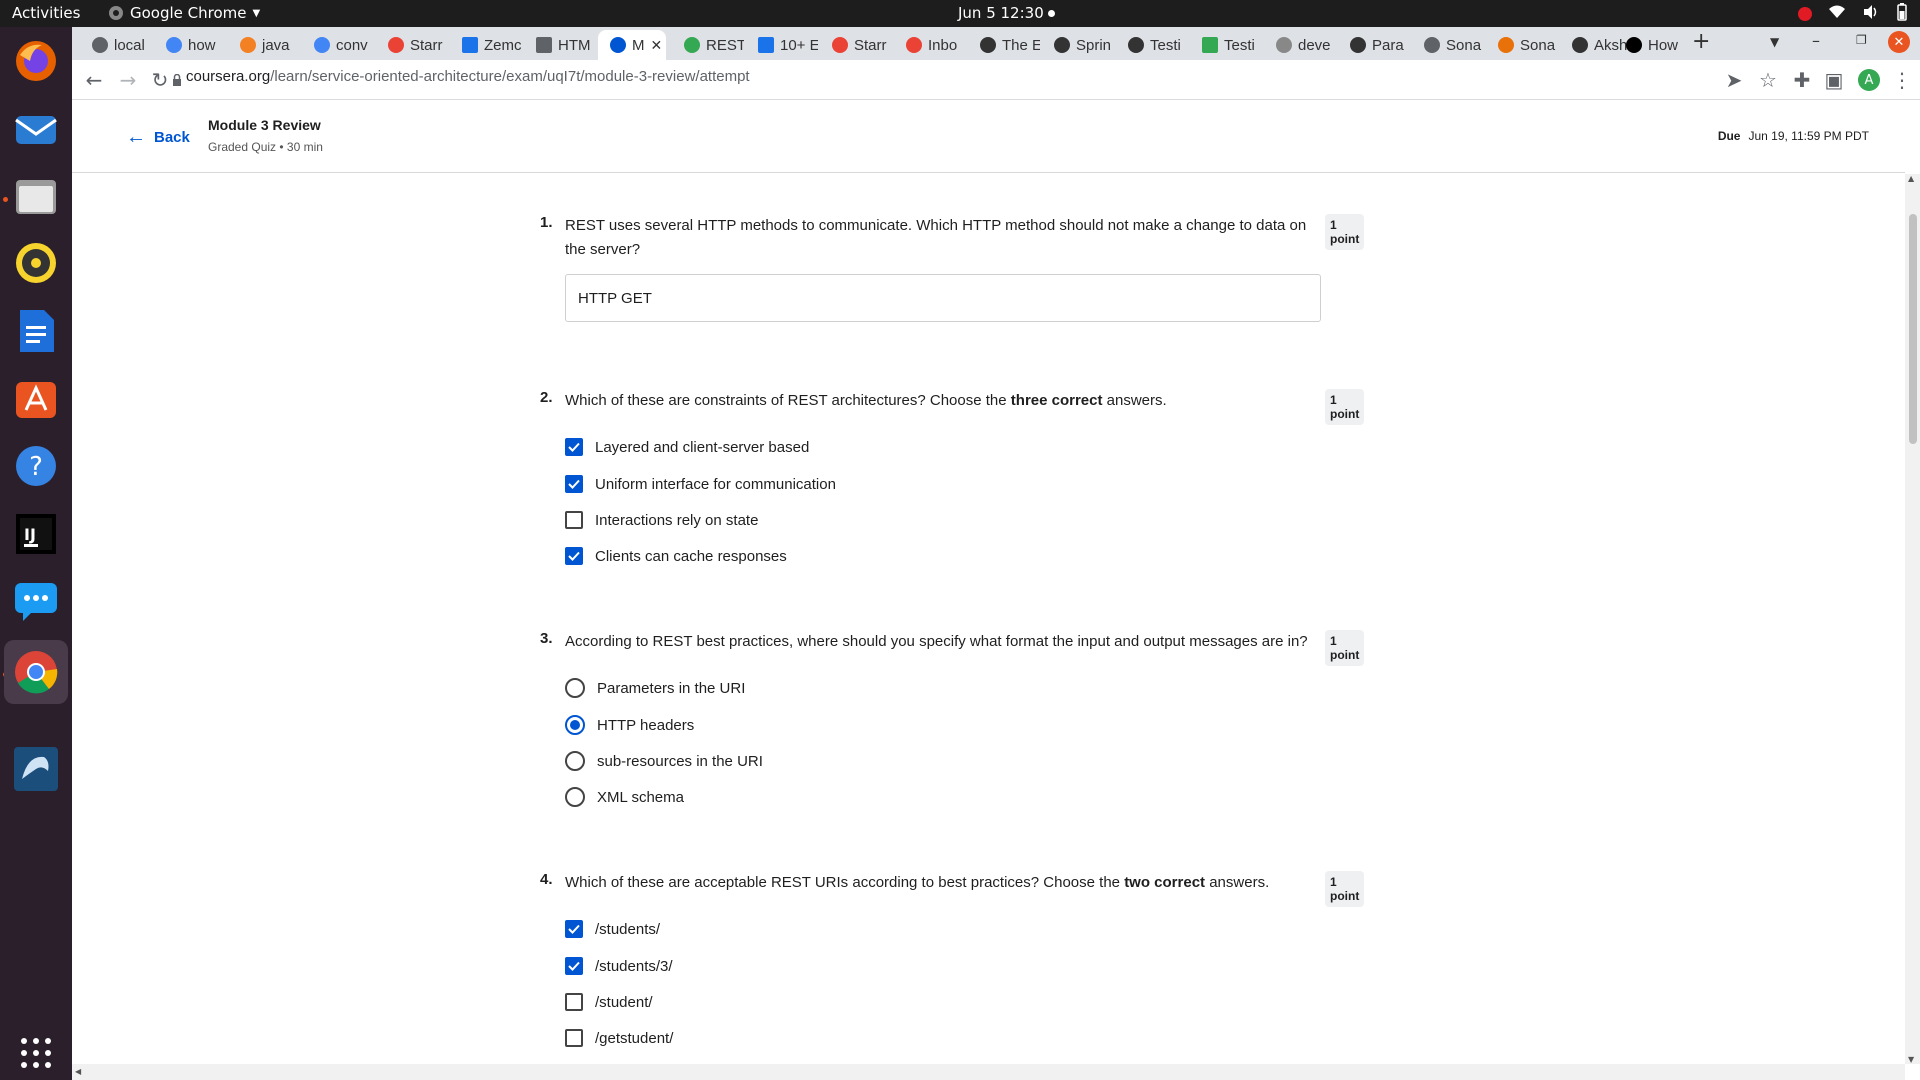 The width and height of the screenshot is (1920, 1080). What do you see at coordinates (943, 298) in the screenshot?
I see `answer-input: HTTP GET` at bounding box center [943, 298].